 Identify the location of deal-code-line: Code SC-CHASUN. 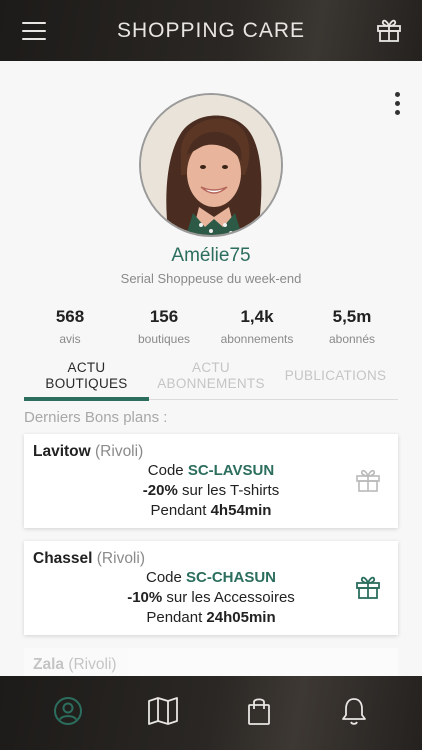
(211, 577).